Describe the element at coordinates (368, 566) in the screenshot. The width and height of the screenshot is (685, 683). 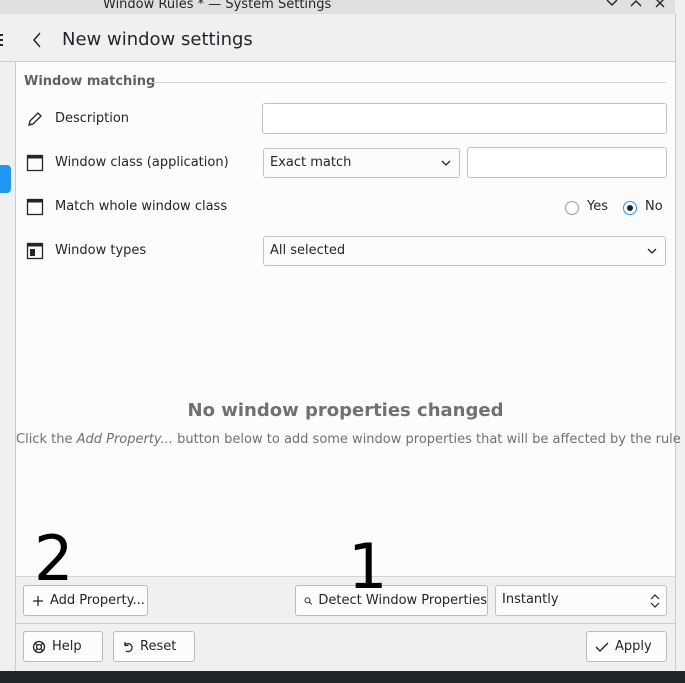
I see `annotation-number: 1` at that location.